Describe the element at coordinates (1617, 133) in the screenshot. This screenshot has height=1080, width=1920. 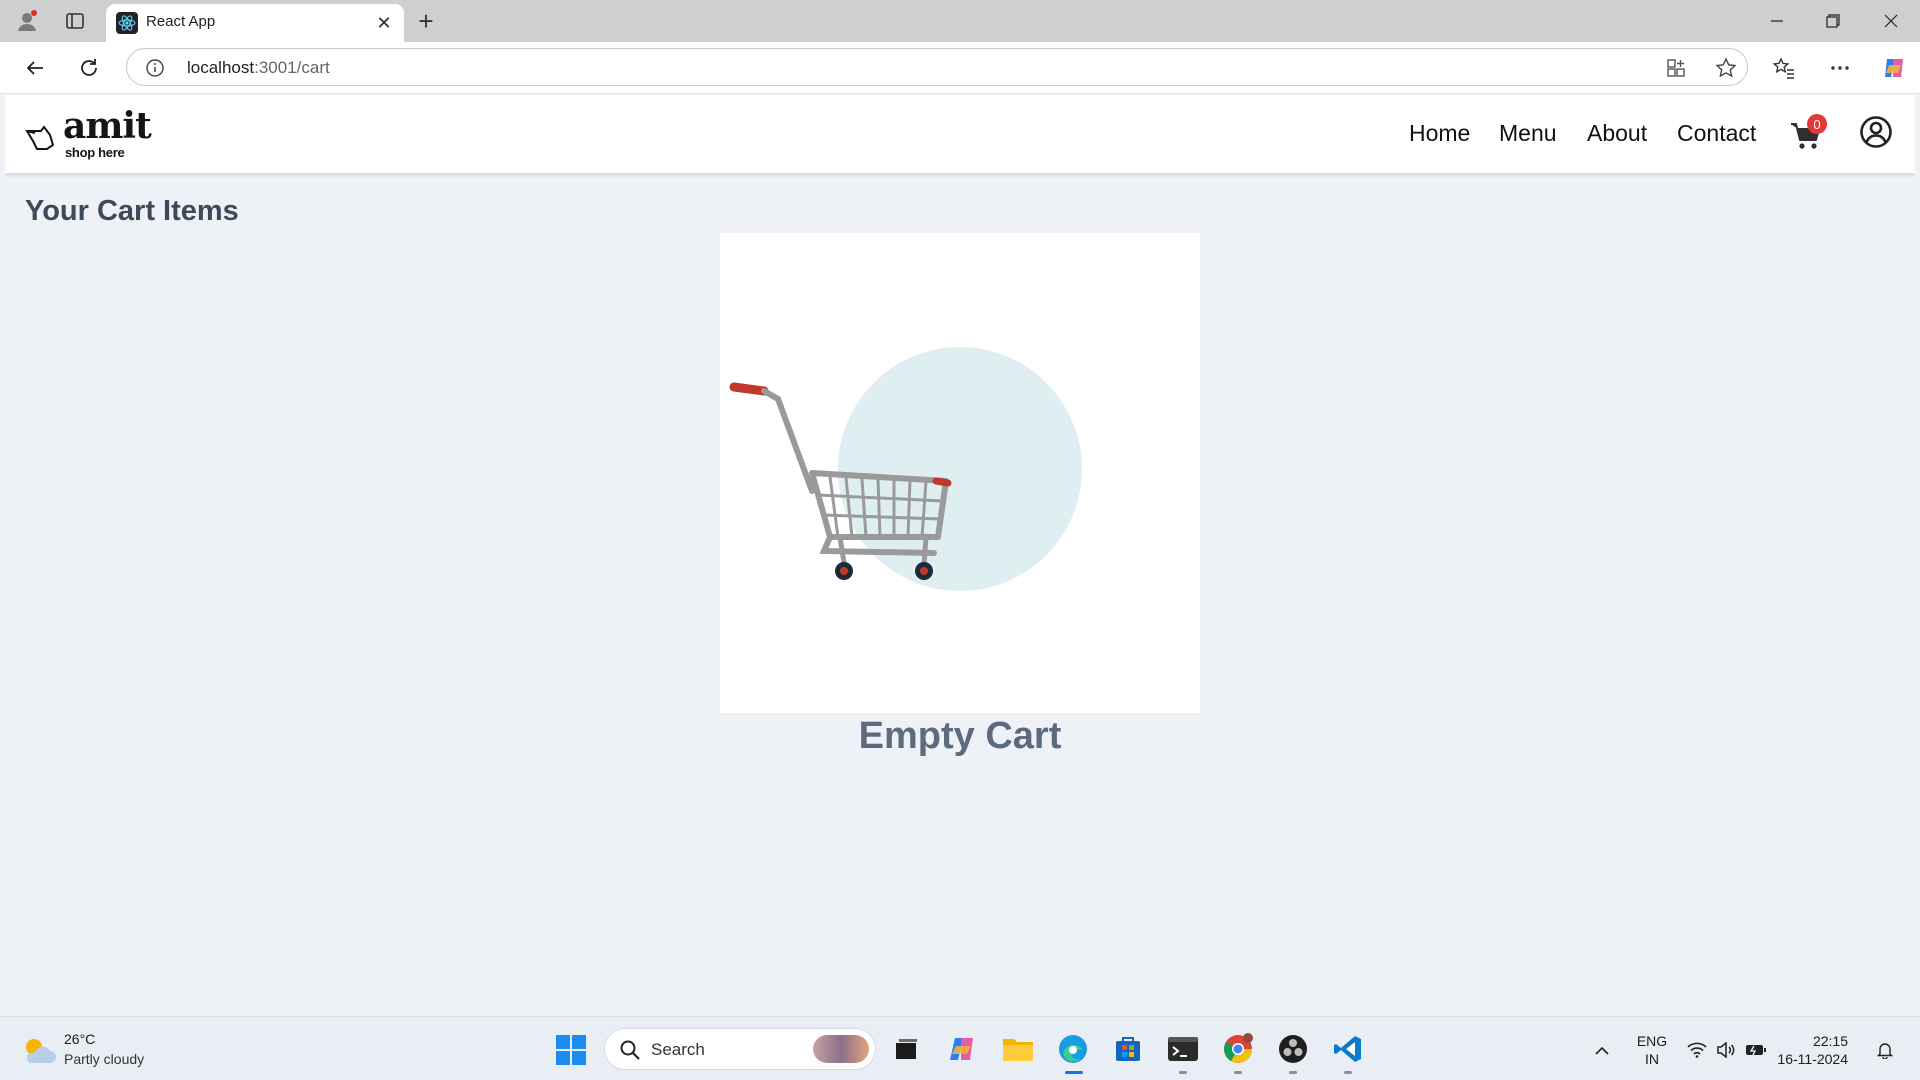
I see `nav-about: About` at that location.